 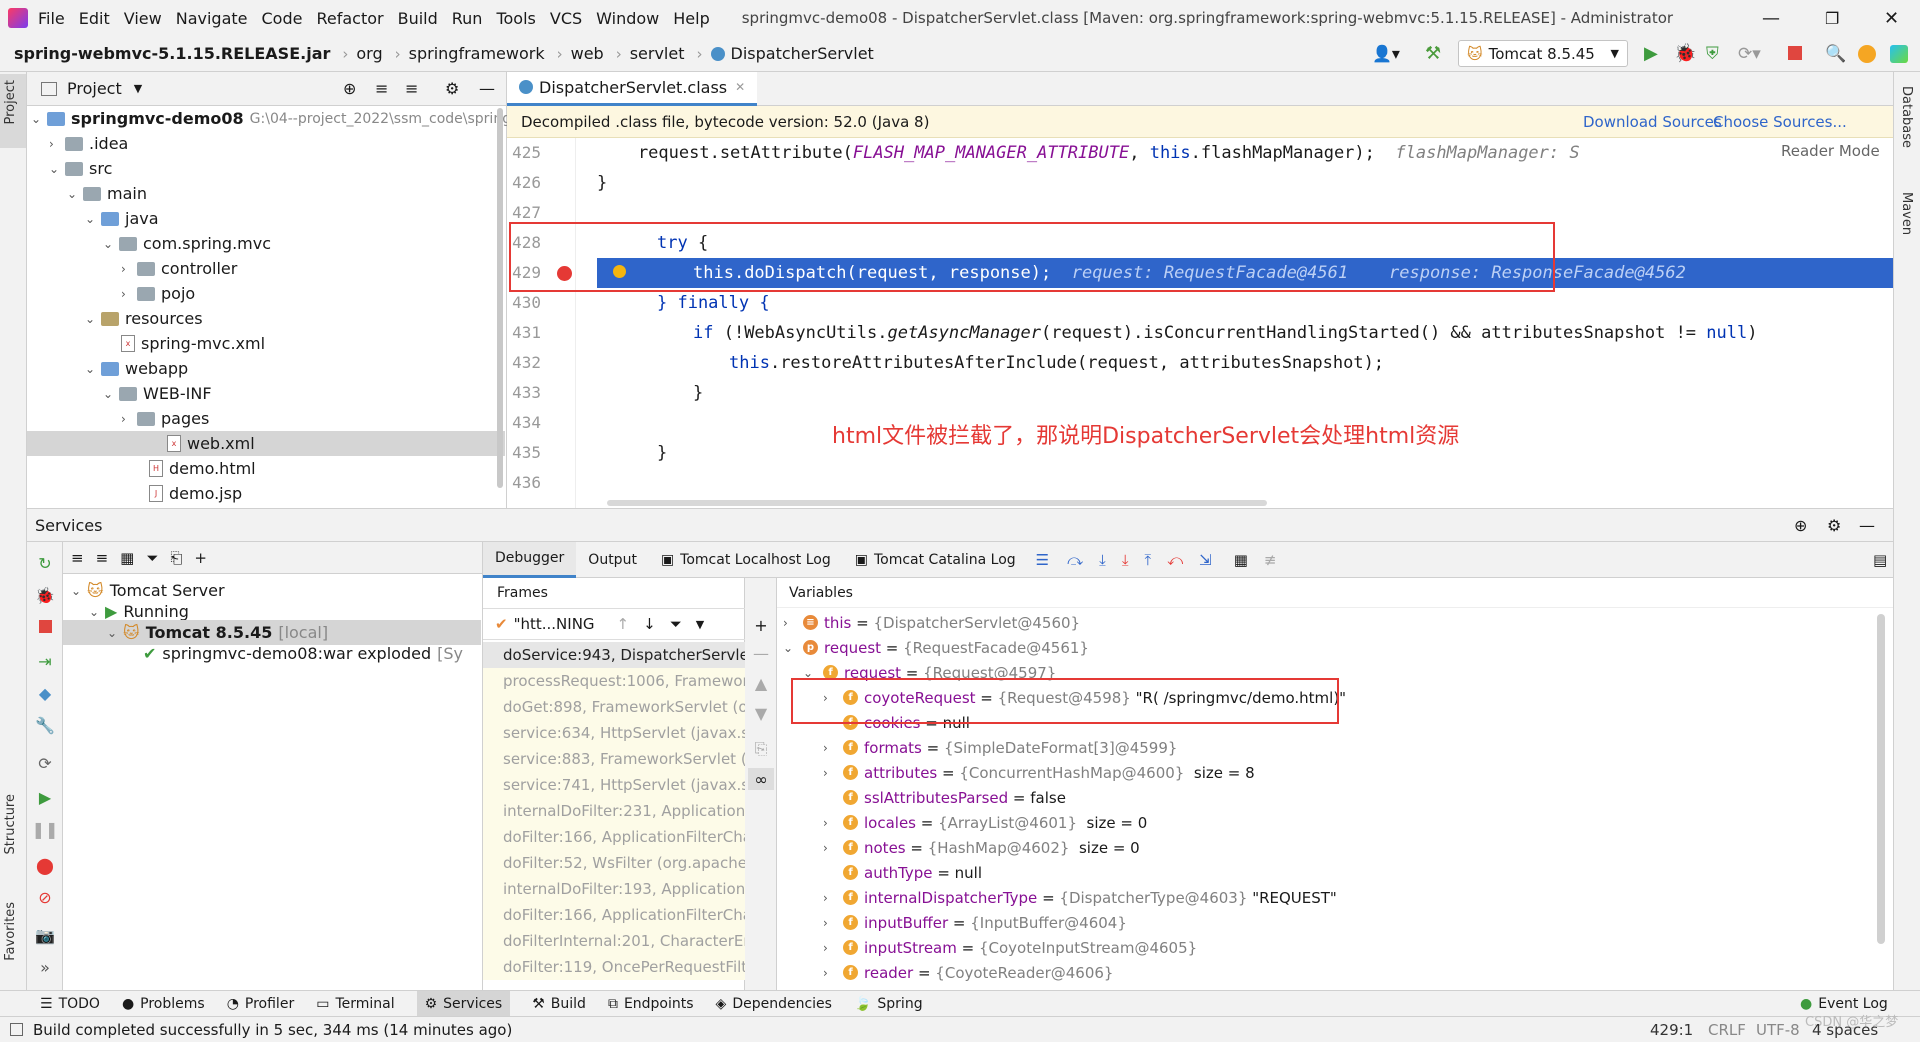 I want to click on breadcrumb-class: DispatcherServlet, so click(x=802, y=53).